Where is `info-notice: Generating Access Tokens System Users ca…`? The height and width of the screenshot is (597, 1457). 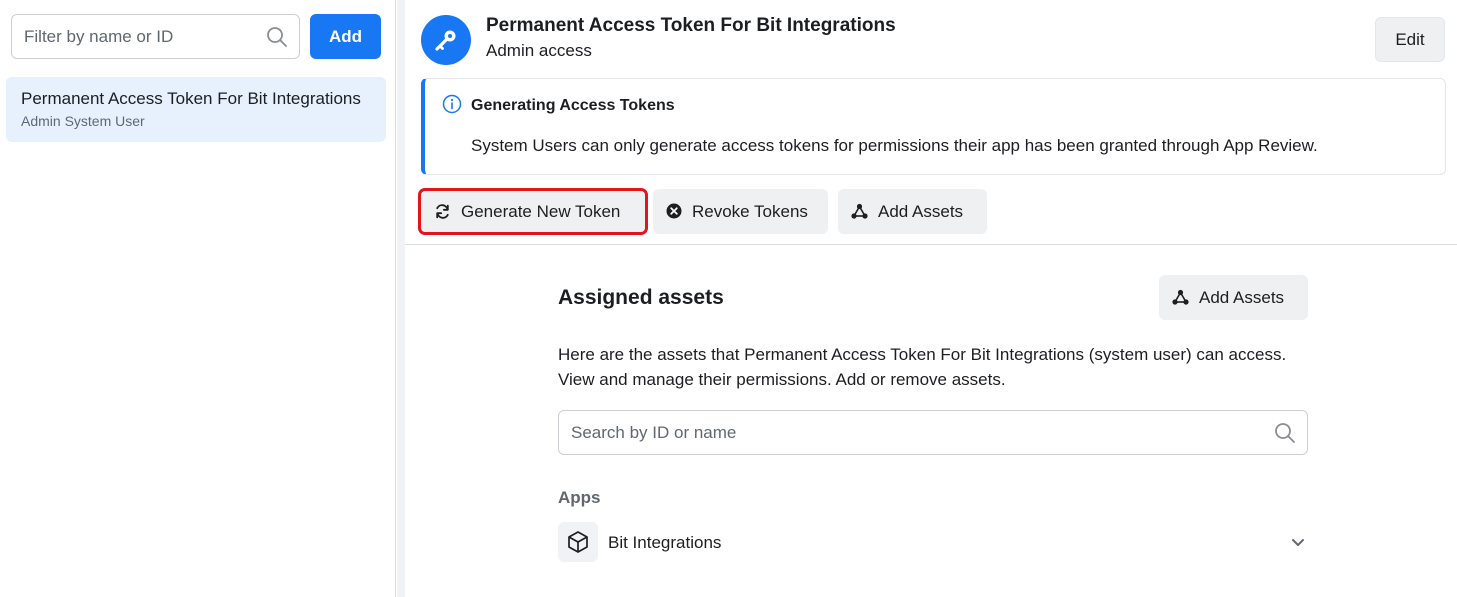
info-notice: Generating Access Tokens System Users ca… is located at coordinates (933, 126).